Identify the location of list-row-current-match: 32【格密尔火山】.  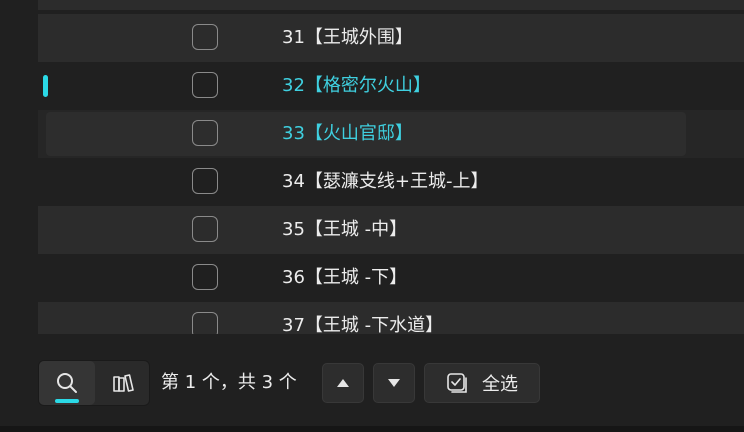
(391, 86).